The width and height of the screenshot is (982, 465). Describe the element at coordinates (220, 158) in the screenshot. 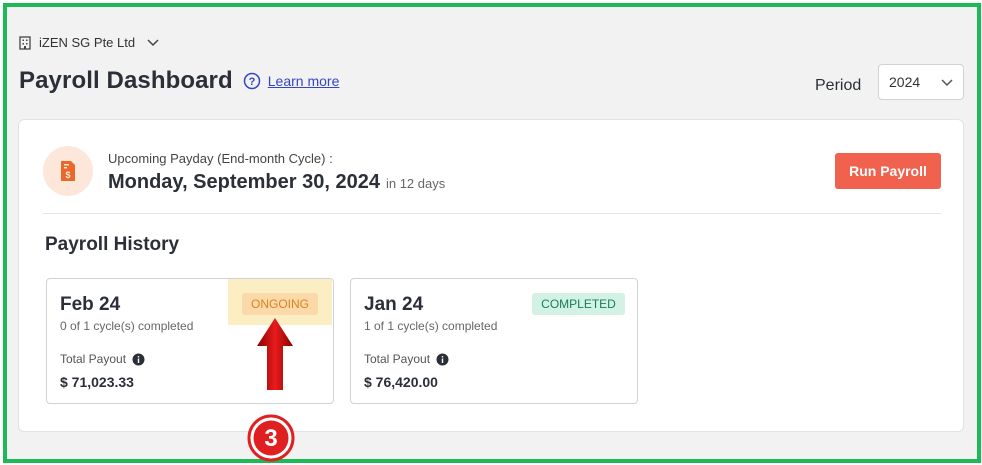

I see `upcoming-payday-label: Upcoming Payday (End-month Cycle) :` at that location.